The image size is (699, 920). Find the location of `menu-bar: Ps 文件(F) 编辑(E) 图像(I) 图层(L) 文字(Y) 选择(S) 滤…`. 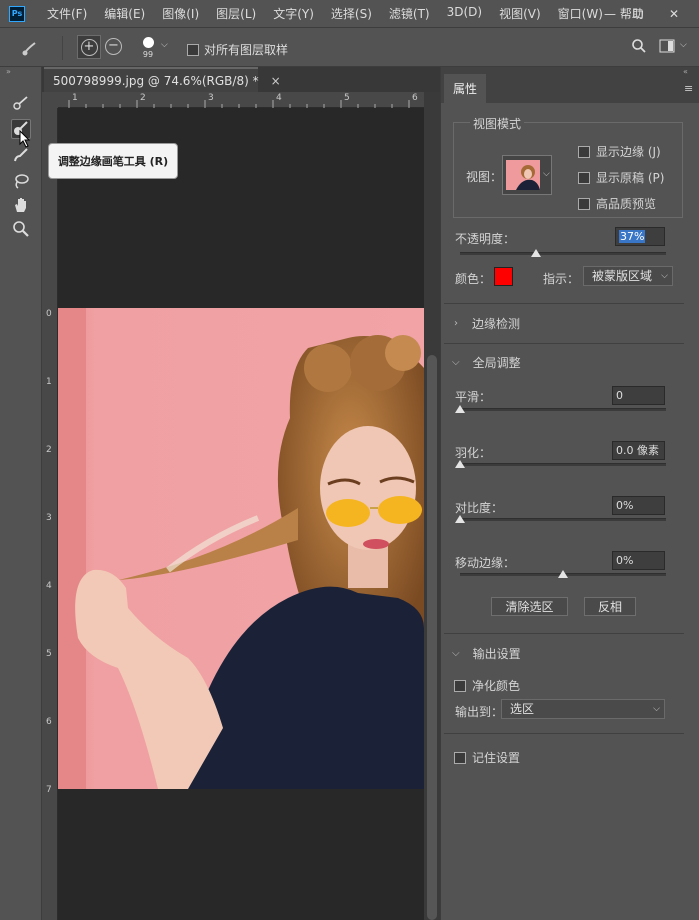

menu-bar: Ps 文件(F) 编辑(E) 图像(I) 图层(L) 文字(Y) 选择(S) 滤… is located at coordinates (349, 13).